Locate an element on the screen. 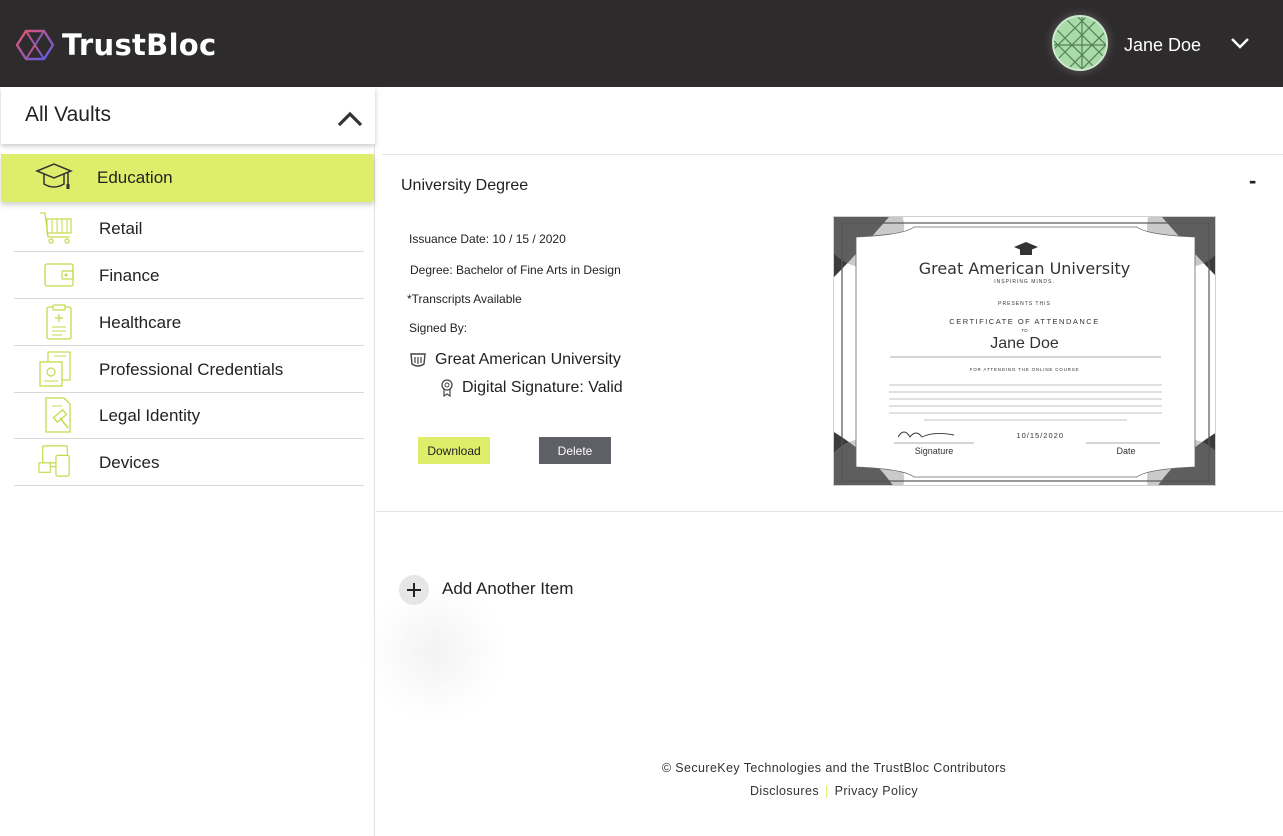 The height and width of the screenshot is (836, 1283). certificate-motto: INSPIRING MINDS. is located at coordinates (1024, 282).